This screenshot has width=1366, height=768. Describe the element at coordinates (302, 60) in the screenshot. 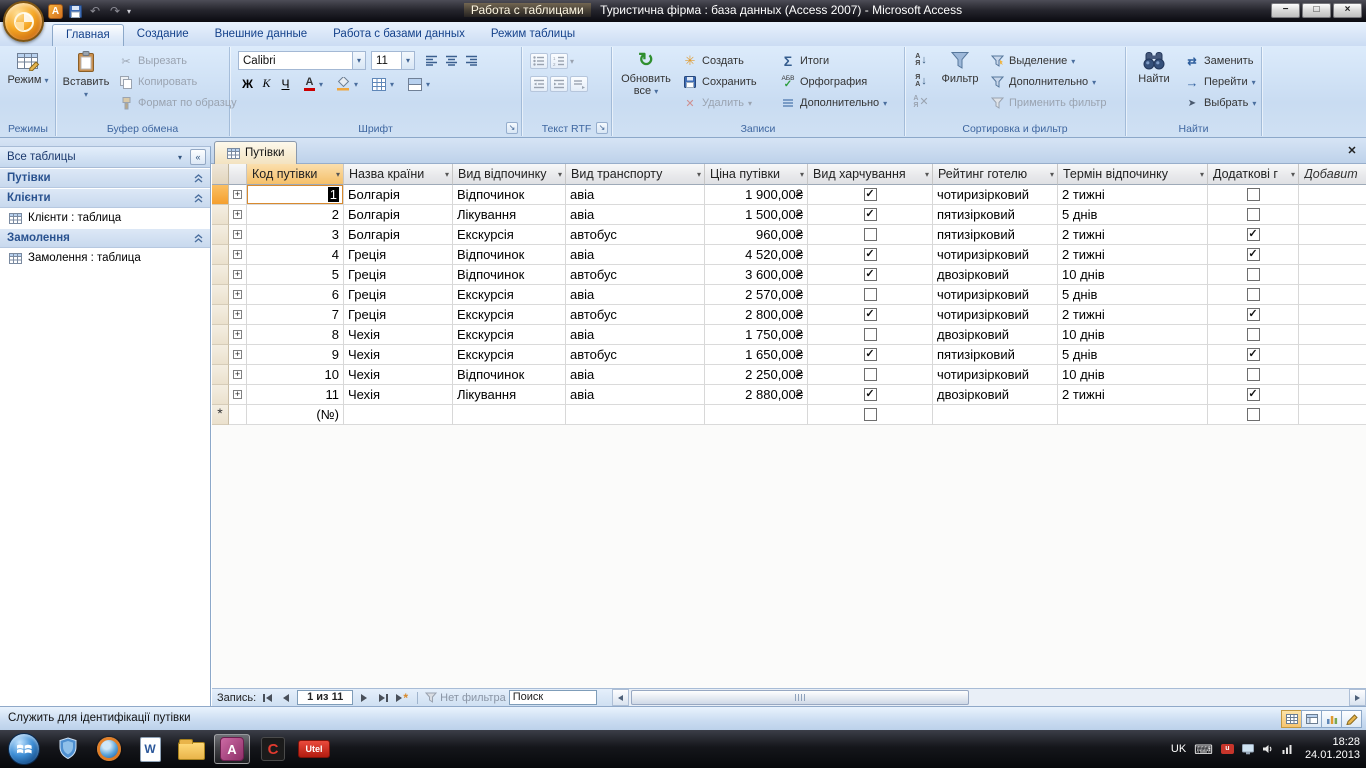

I see `font-name-combo: Calibri ▾` at that location.